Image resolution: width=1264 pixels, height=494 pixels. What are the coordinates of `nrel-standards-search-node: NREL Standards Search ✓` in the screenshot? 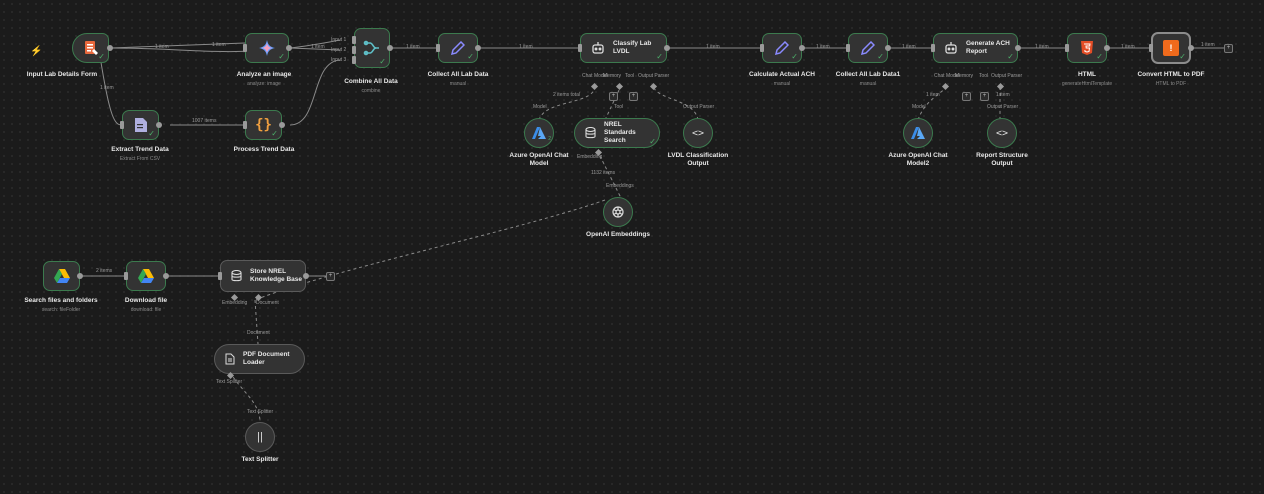 It's located at (617, 133).